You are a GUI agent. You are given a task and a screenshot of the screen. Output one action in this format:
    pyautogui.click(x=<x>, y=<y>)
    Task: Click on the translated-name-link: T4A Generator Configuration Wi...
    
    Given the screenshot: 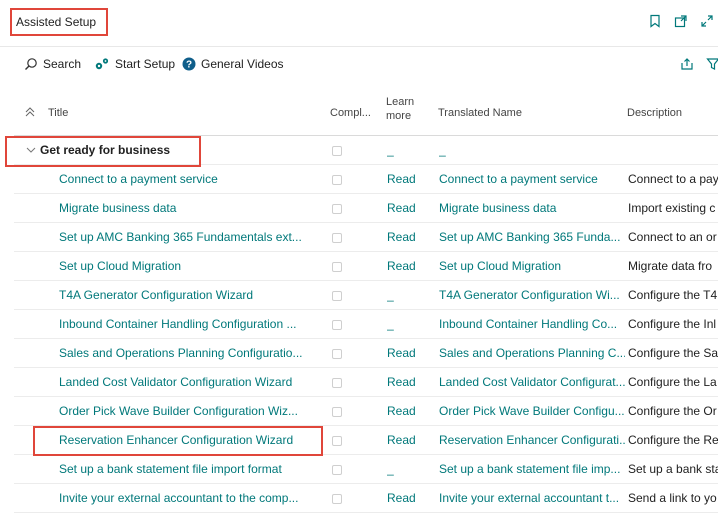 What is the action you would take?
    pyautogui.click(x=532, y=295)
    